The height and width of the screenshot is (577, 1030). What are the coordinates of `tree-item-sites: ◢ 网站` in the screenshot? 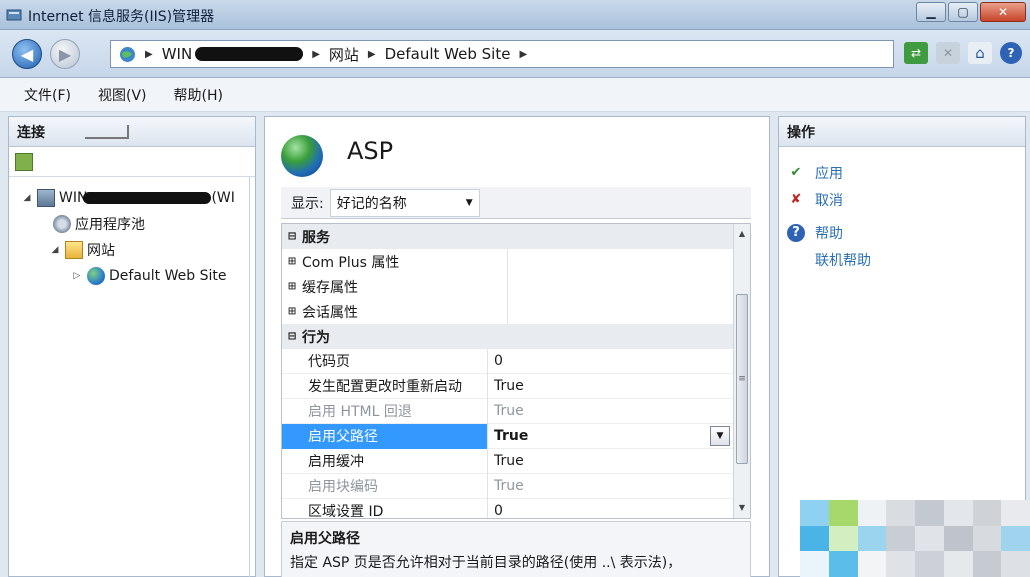 It's located at (132, 250).